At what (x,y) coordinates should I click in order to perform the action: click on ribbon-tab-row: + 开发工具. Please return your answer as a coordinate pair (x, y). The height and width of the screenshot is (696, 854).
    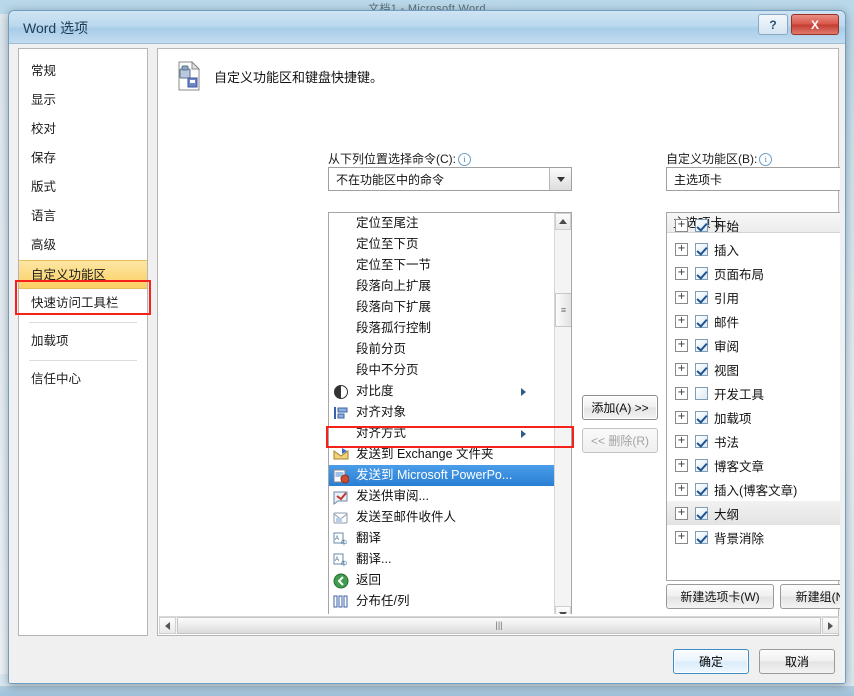
    Looking at the image, I should click on (753, 393).